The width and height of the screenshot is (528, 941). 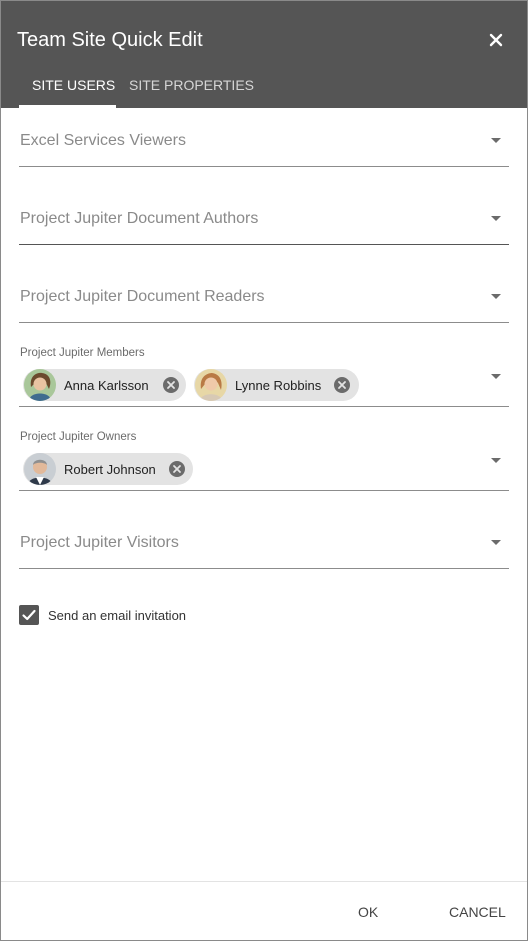 What do you see at coordinates (78, 437) in the screenshot?
I see `owners-label: Project Jupiter Owners` at bounding box center [78, 437].